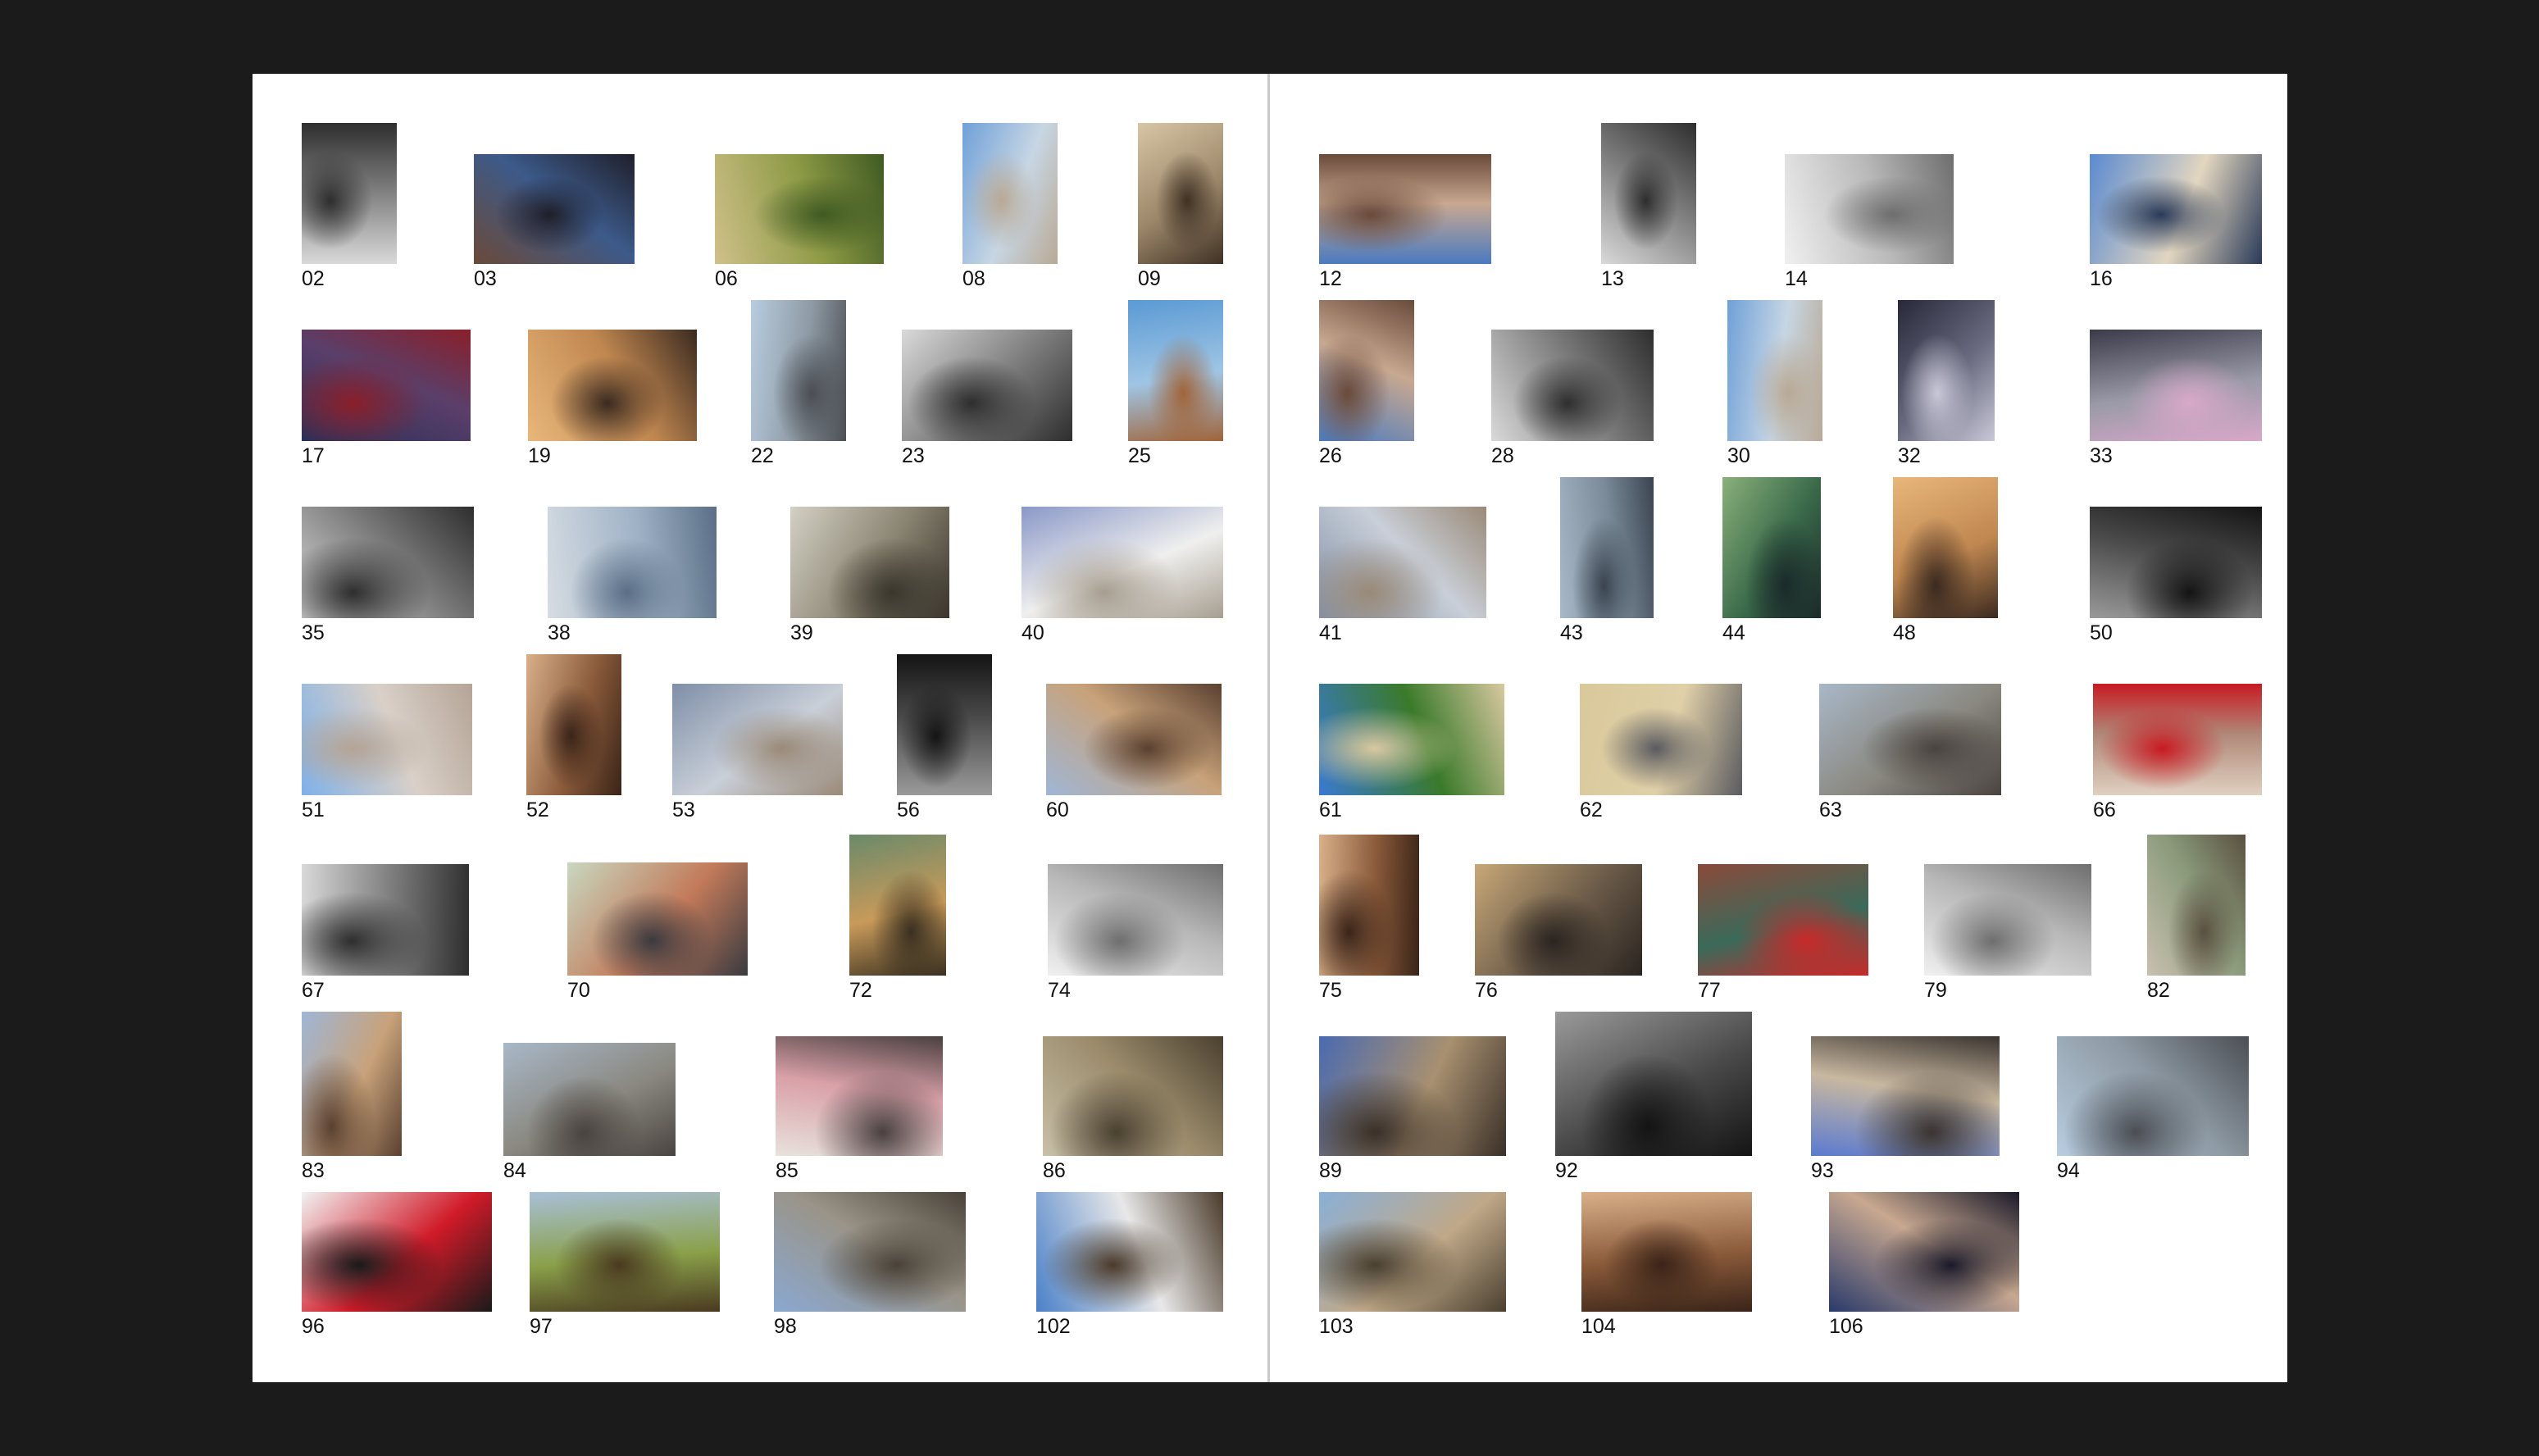 The image size is (2539, 1456). I want to click on photo-thumbnail-93: 93, so click(1905, 1109).